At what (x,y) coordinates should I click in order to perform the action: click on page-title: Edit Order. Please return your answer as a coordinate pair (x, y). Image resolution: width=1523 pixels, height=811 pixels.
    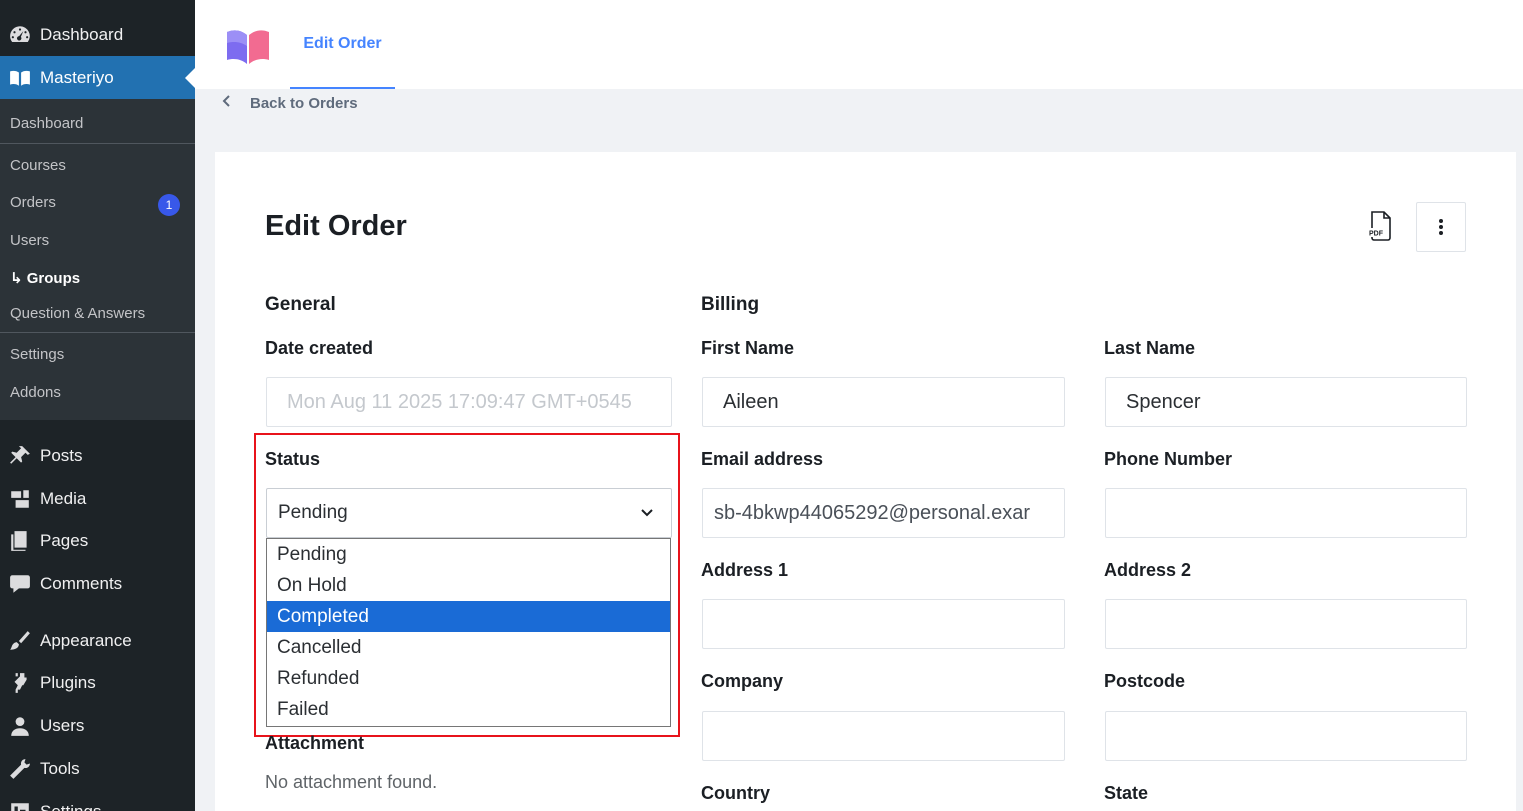
    Looking at the image, I should click on (336, 226).